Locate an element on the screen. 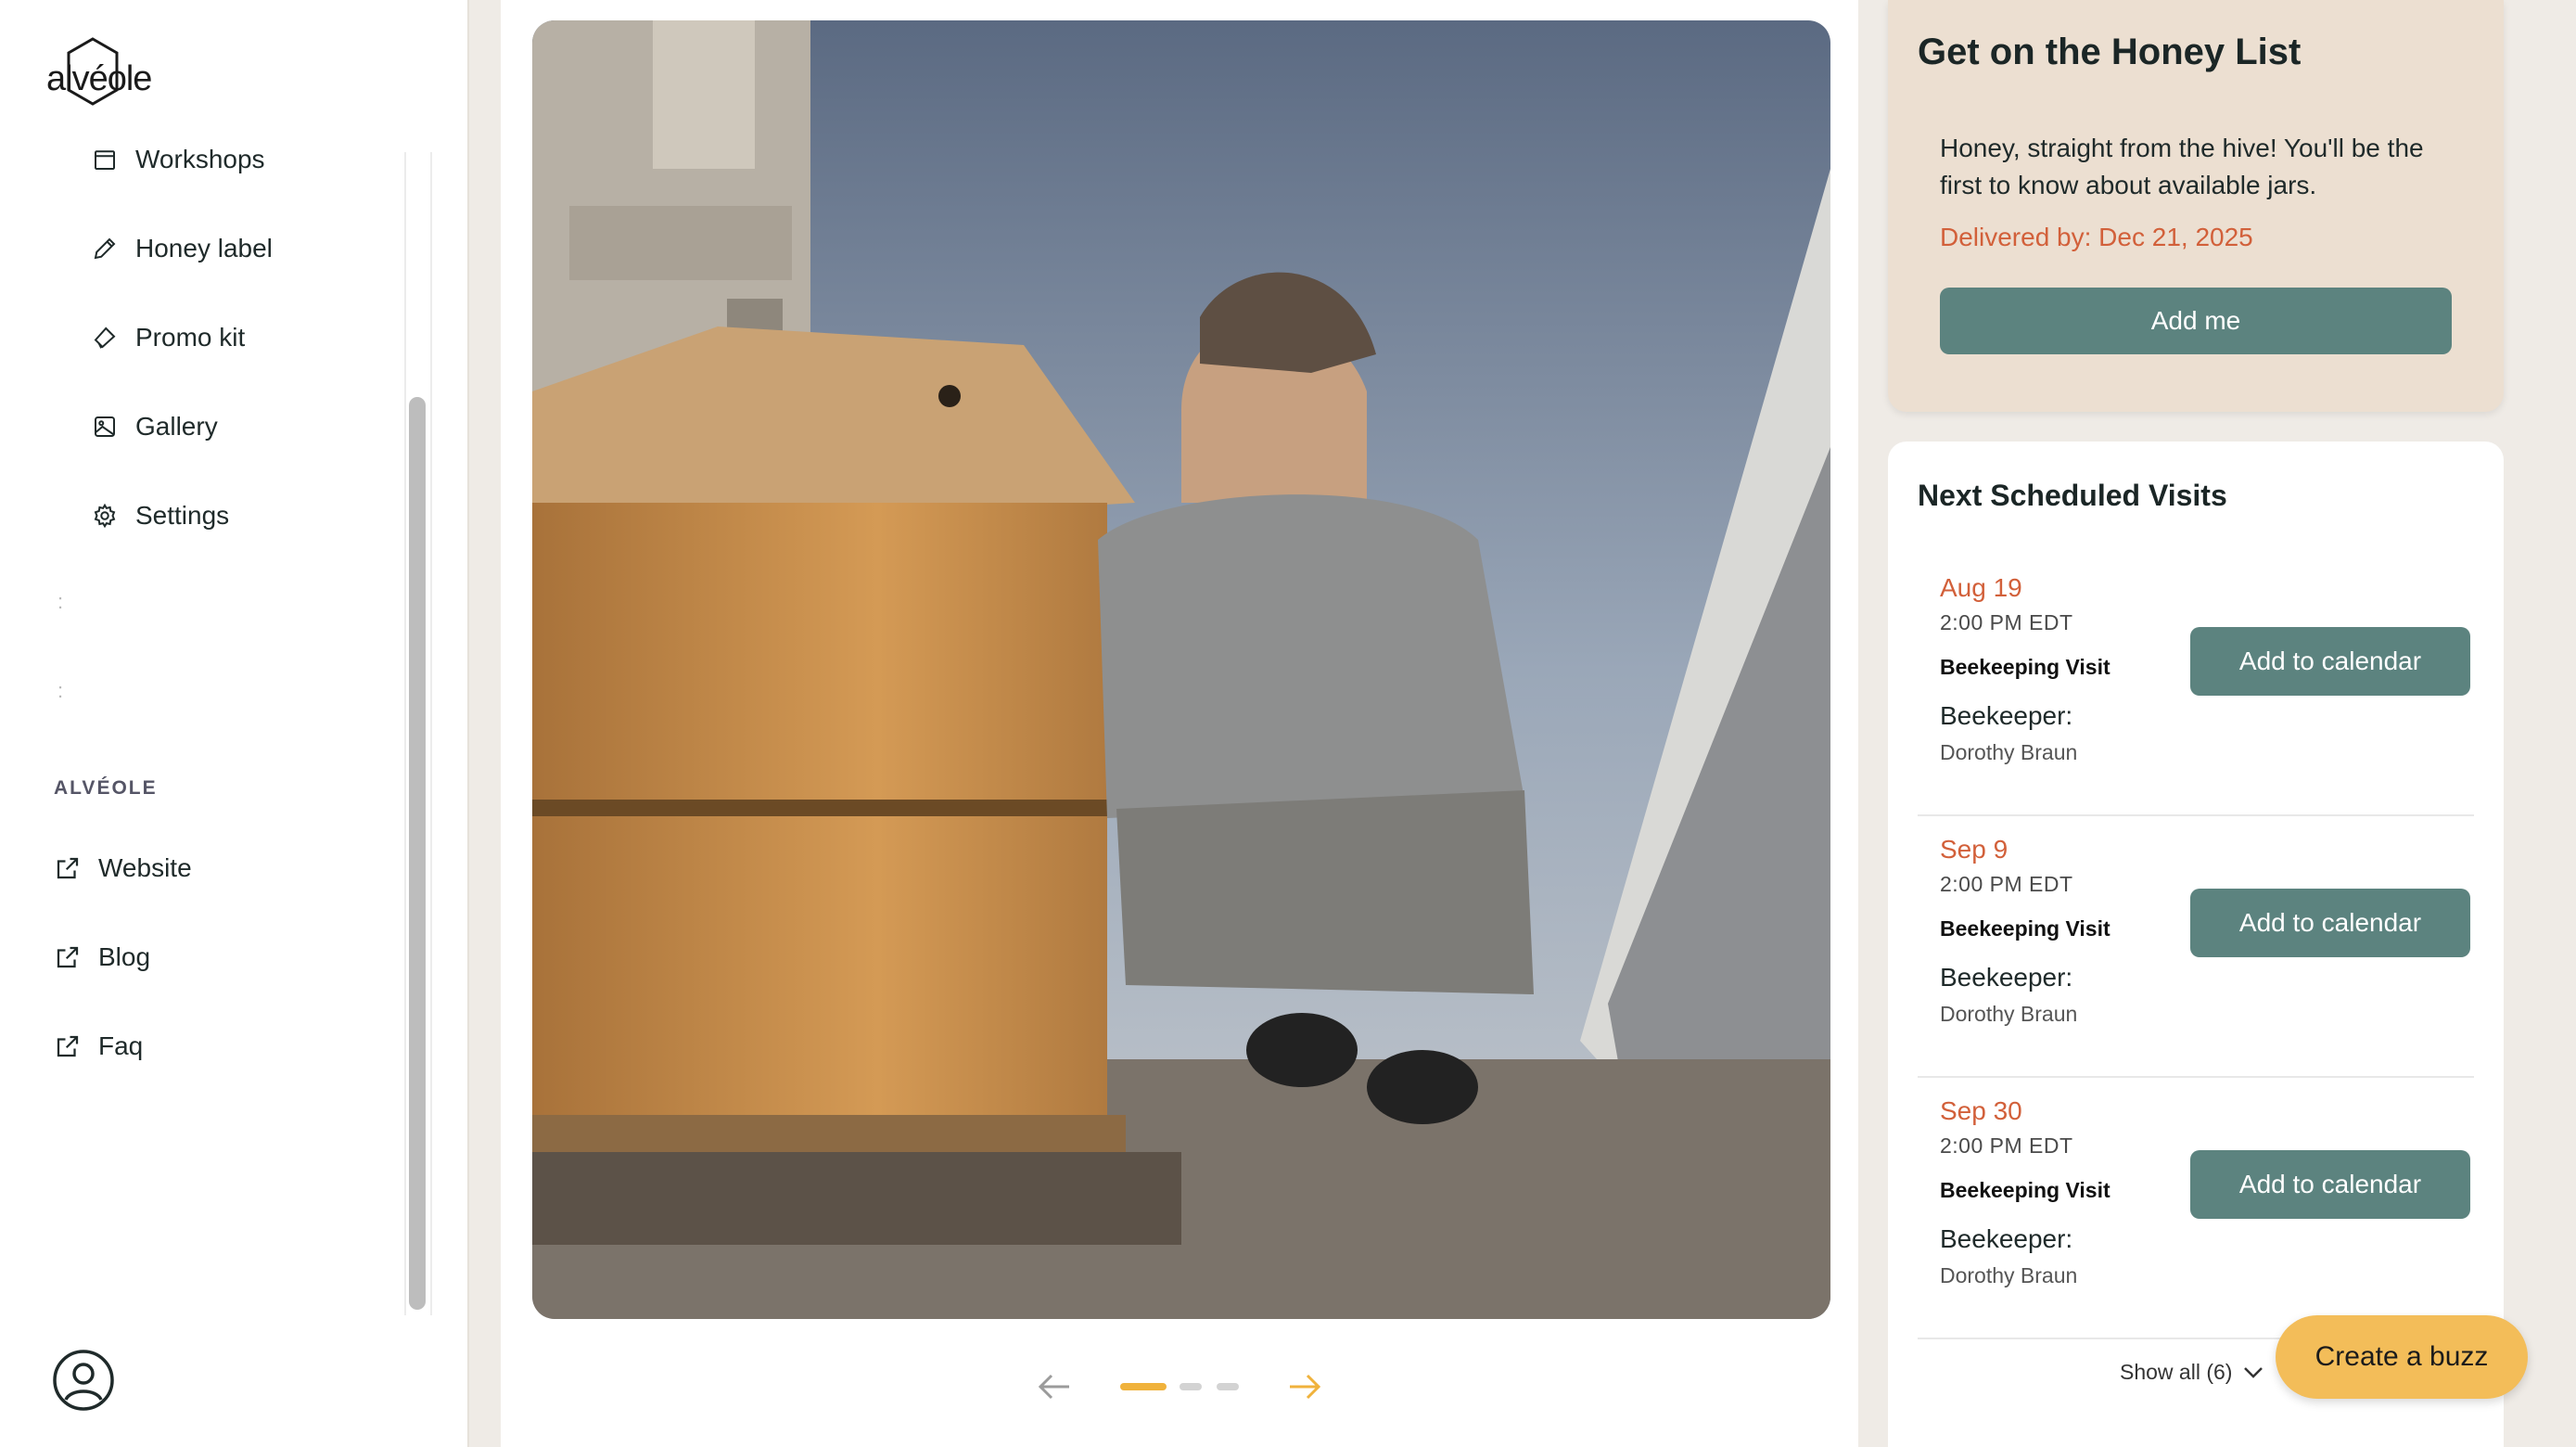  sidebar-link-website: Website is located at coordinates (122, 868).